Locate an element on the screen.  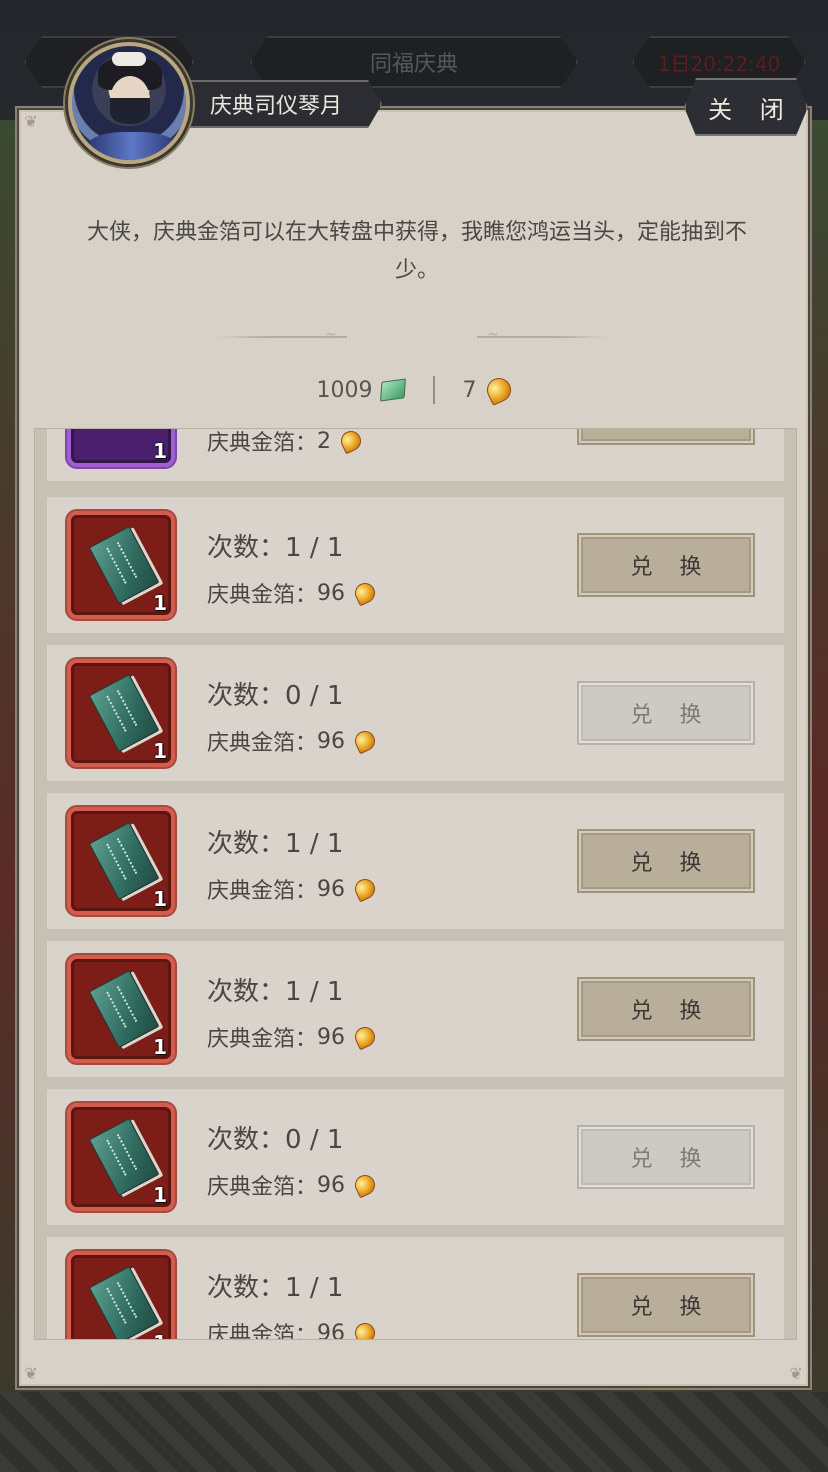
list-item: 1 庆典金箔： 2 is located at coordinates (415, 454).